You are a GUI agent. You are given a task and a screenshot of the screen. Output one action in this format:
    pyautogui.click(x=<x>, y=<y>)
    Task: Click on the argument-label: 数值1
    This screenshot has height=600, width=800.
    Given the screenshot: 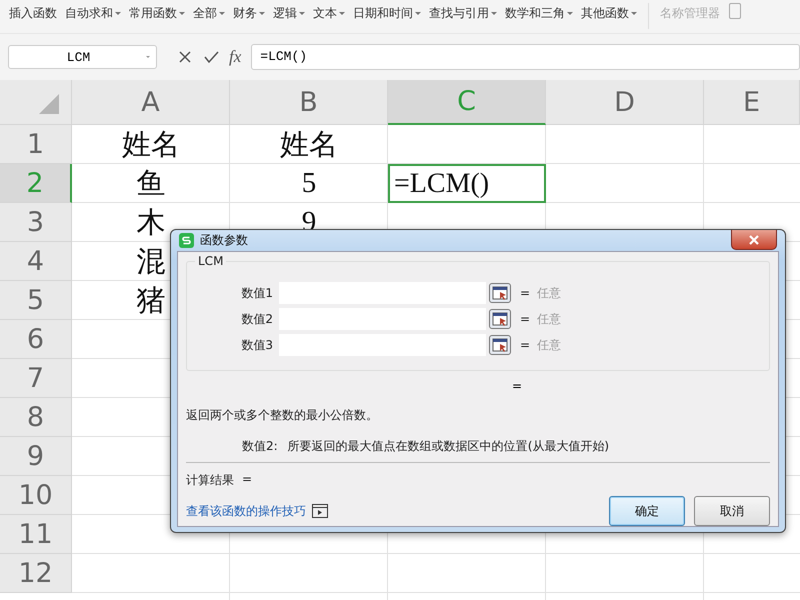 What is the action you would take?
    pyautogui.click(x=257, y=293)
    